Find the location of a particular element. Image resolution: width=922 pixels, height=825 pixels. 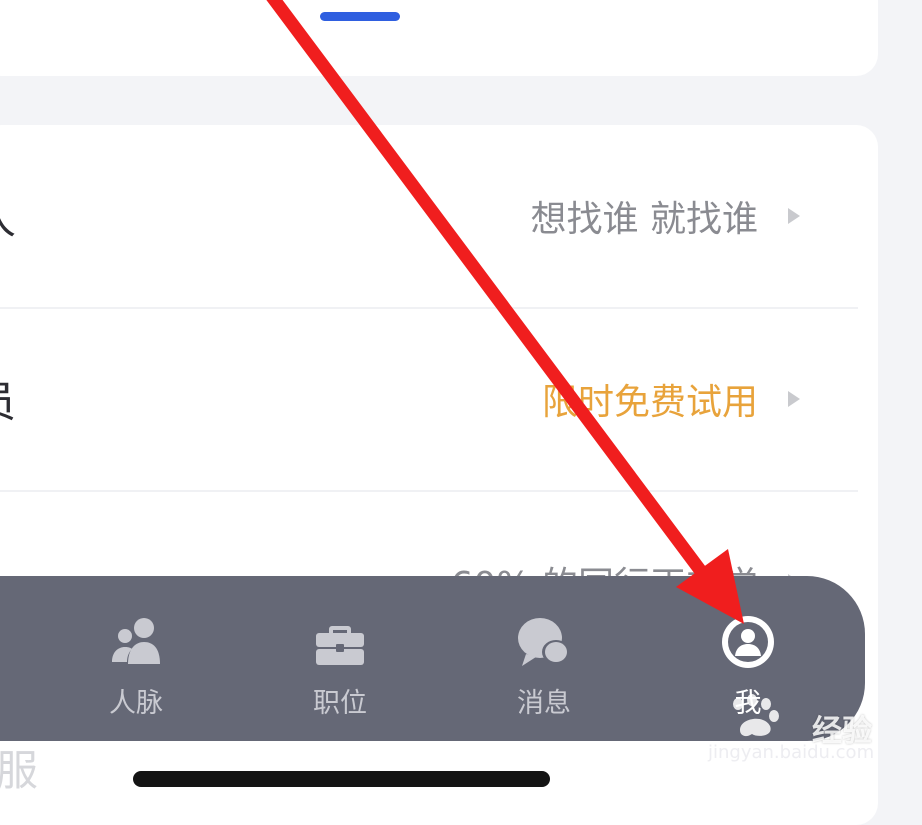

tab-label: 我 is located at coordinates (748, 703).